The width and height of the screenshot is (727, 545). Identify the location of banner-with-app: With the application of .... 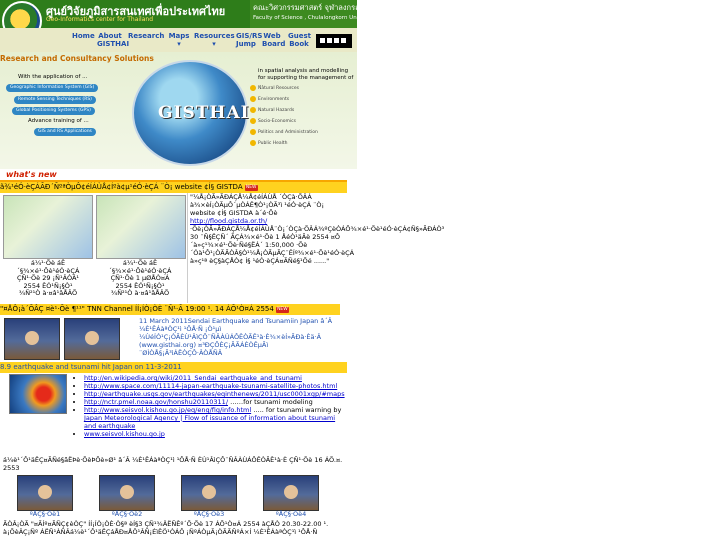
(53, 77).